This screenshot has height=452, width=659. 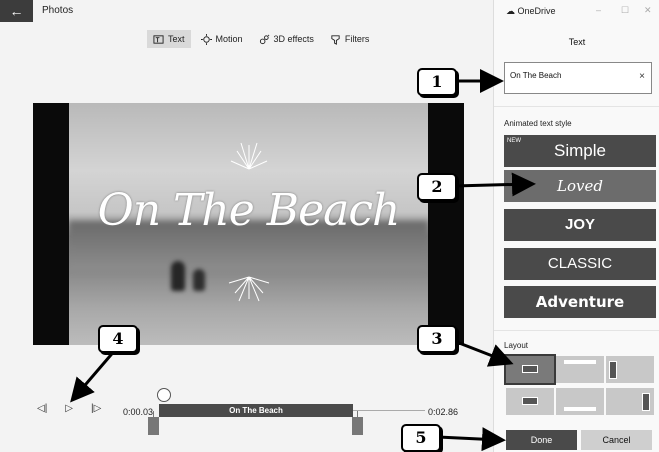 I want to click on callout-3: 3, so click(x=437, y=339).